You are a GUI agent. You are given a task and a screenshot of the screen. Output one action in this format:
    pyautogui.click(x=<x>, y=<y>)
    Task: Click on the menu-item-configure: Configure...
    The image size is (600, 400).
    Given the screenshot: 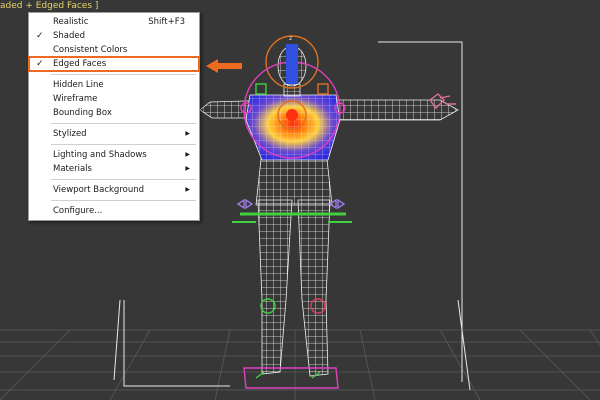 What is the action you would take?
    pyautogui.click(x=114, y=211)
    